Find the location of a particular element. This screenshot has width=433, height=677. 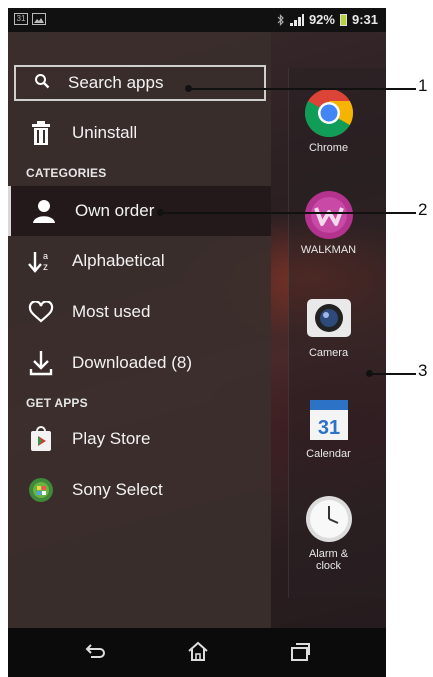

get-apps-play-store: Play Store is located at coordinates (139, 439).